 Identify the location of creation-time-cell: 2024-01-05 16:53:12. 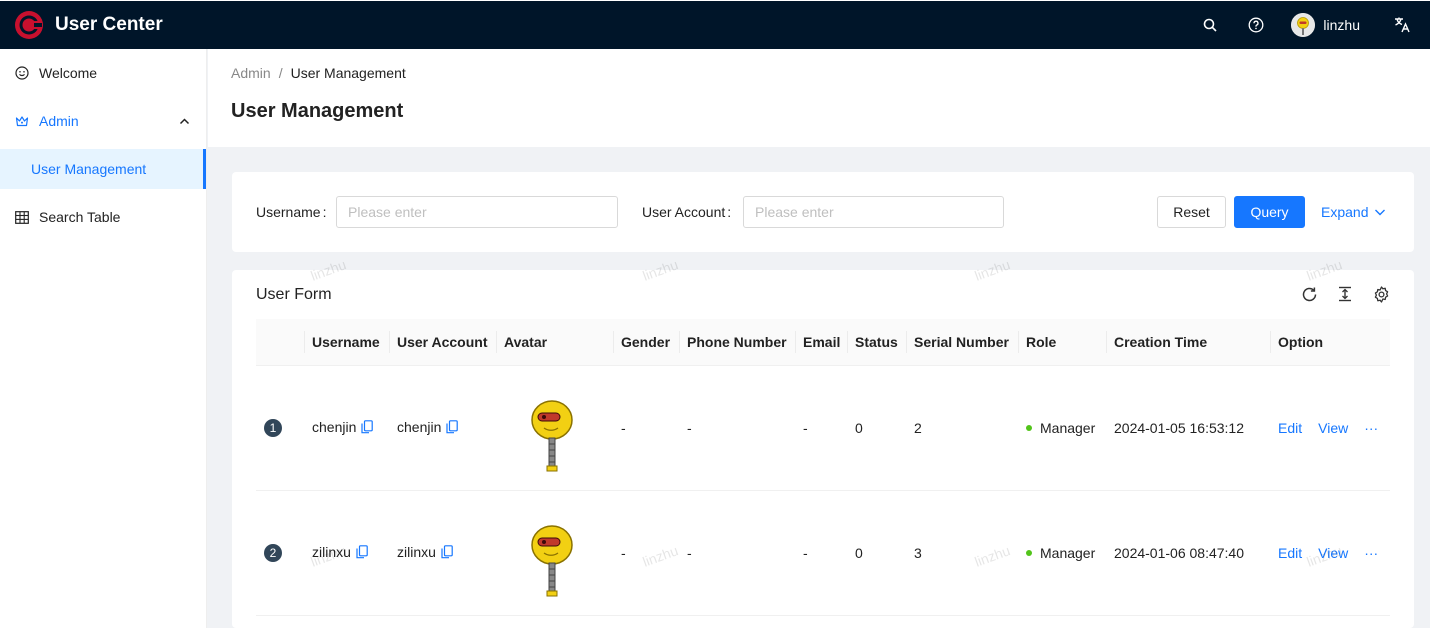
(1188, 428).